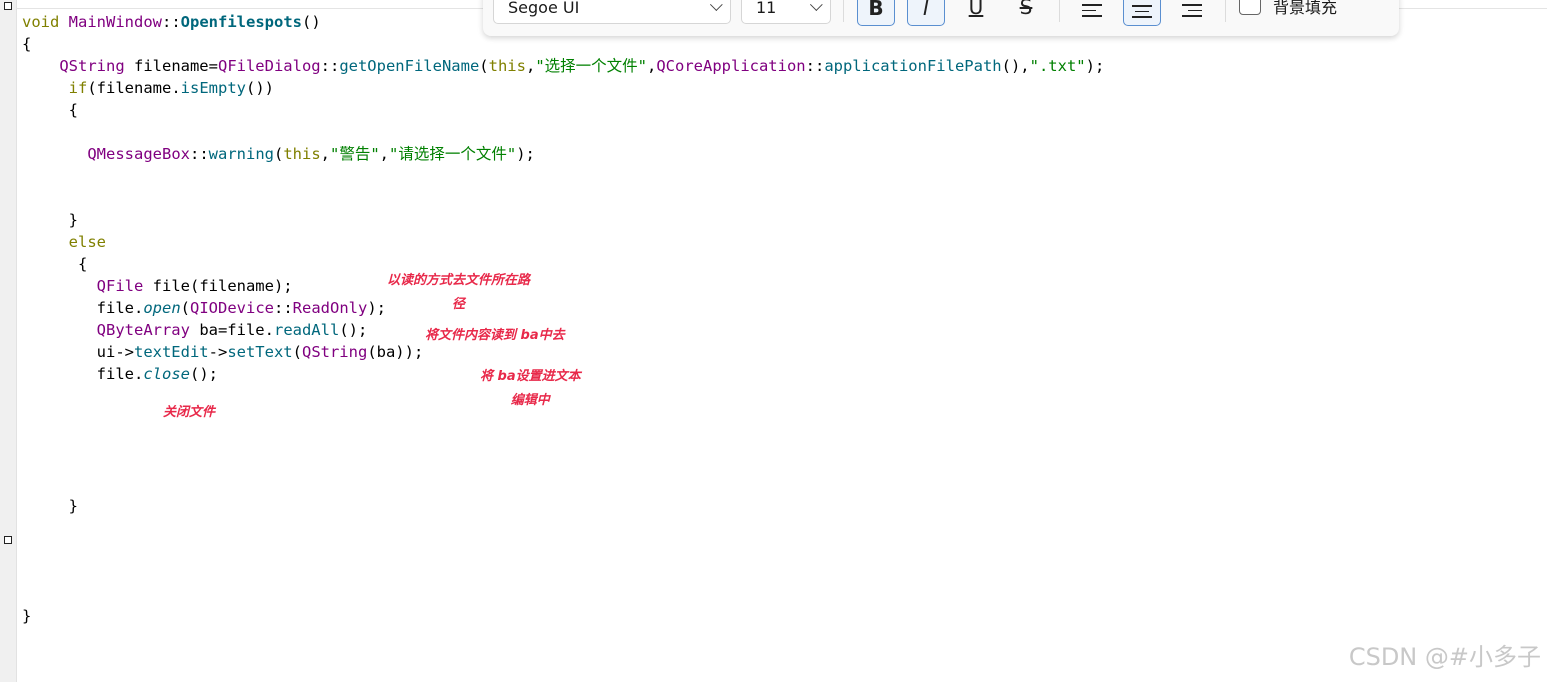 The width and height of the screenshot is (1547, 682). I want to click on strikethrough-button: S, so click(1026, 13).